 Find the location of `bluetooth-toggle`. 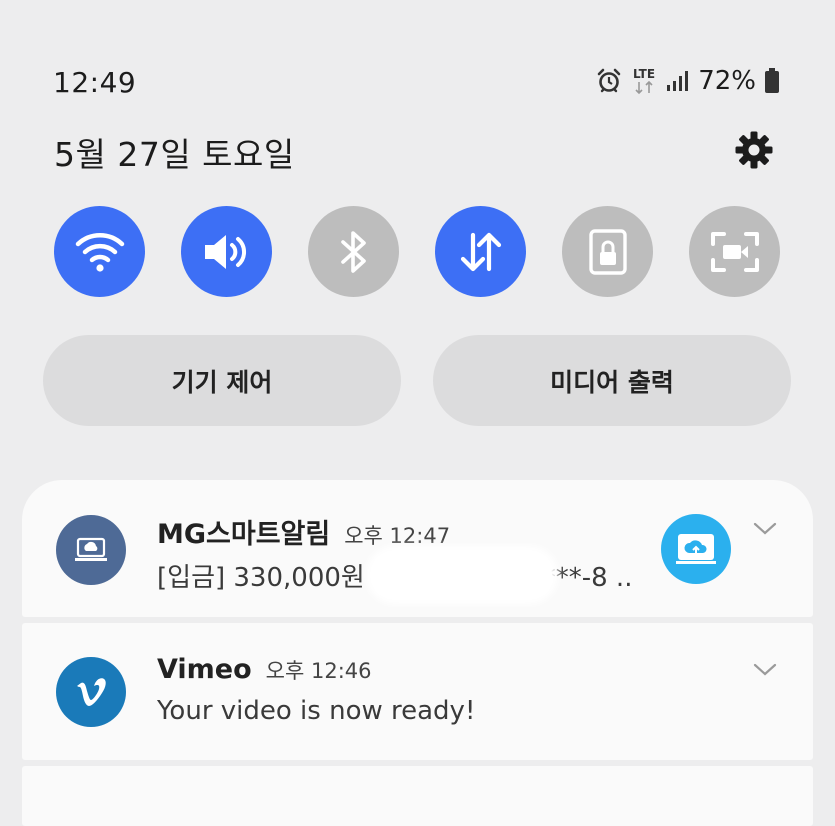

bluetooth-toggle is located at coordinates (353, 251).